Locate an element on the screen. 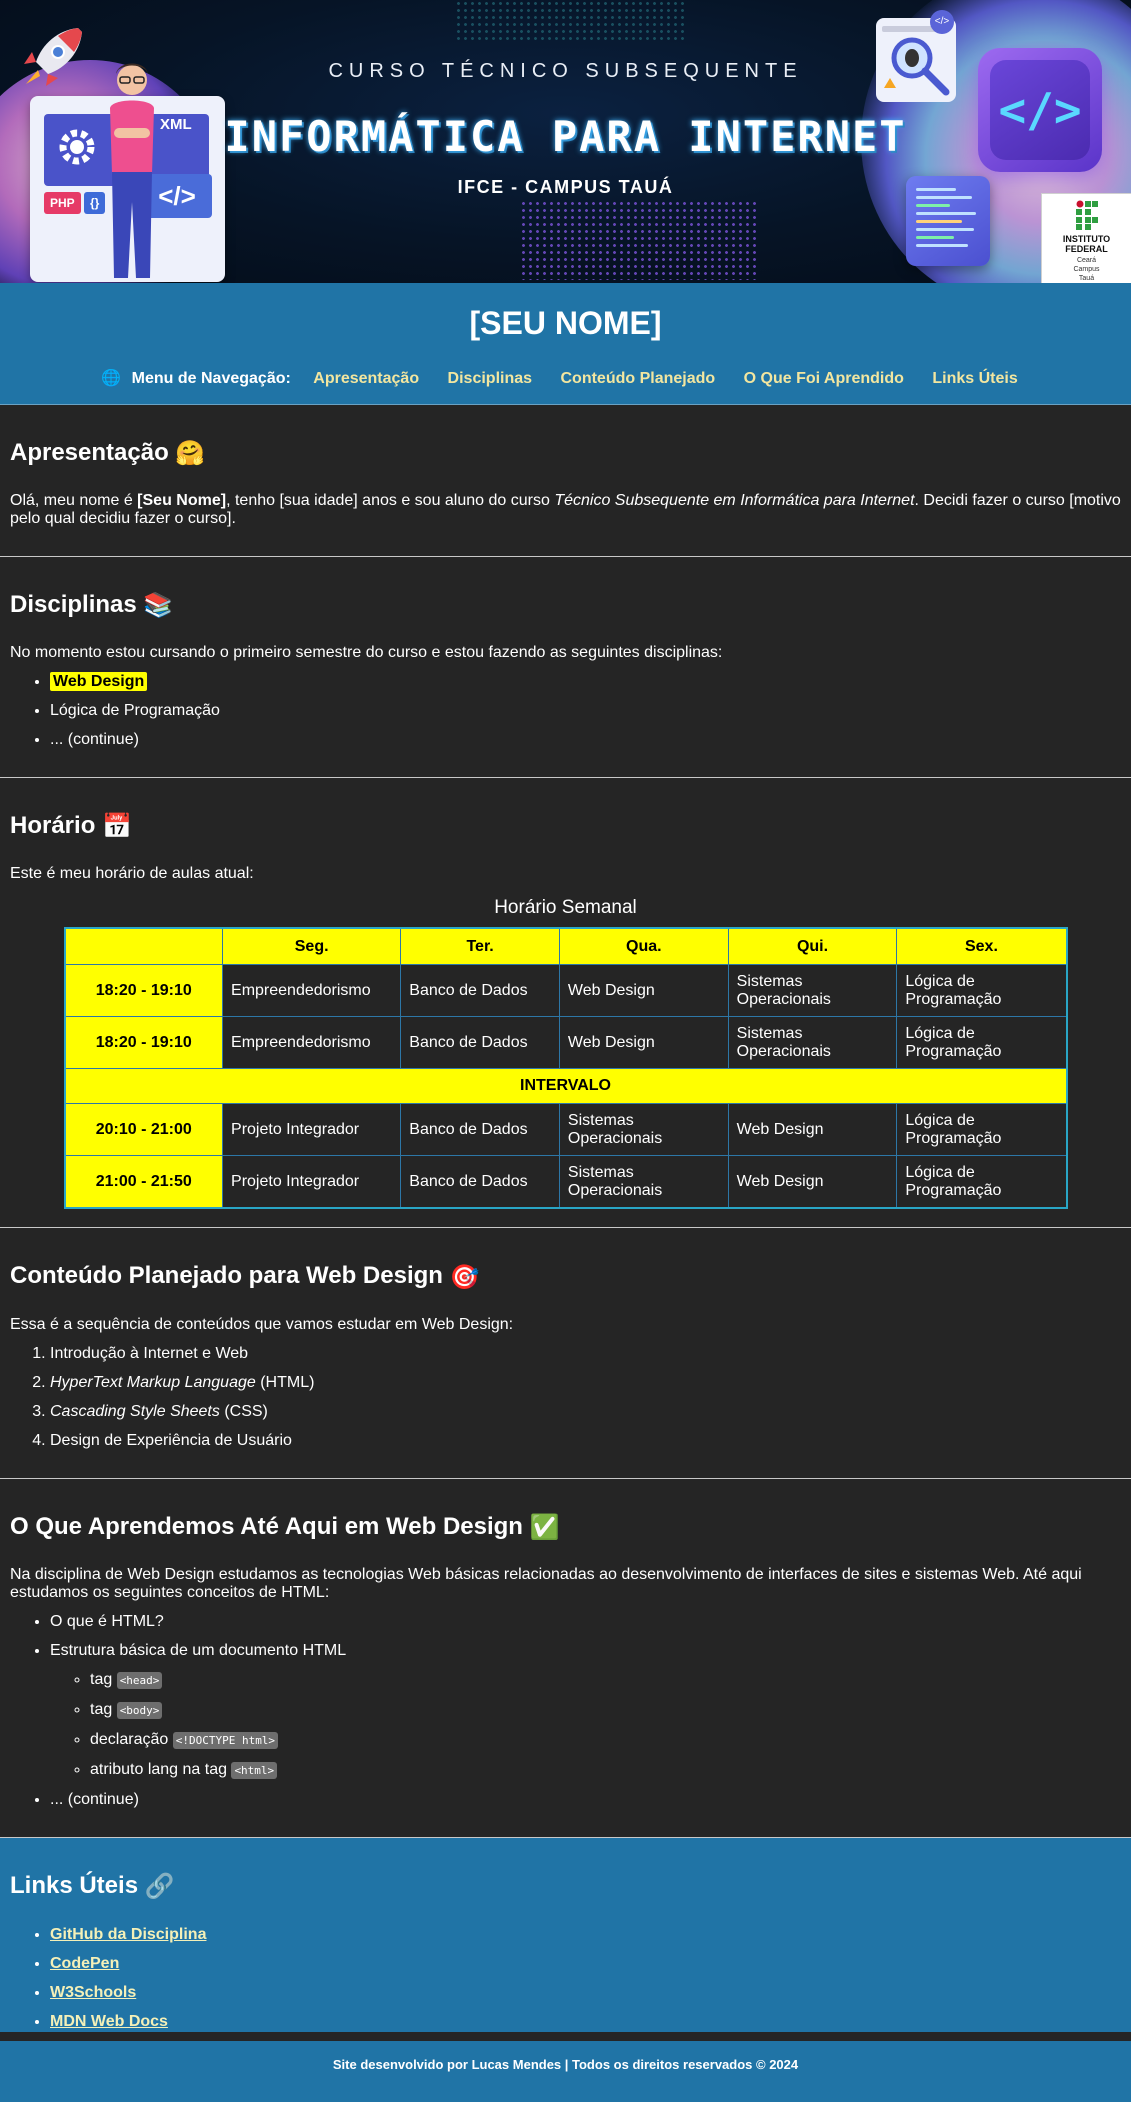 The width and height of the screenshot is (1131, 2102). link-codepen: CodePen is located at coordinates (84, 1963).